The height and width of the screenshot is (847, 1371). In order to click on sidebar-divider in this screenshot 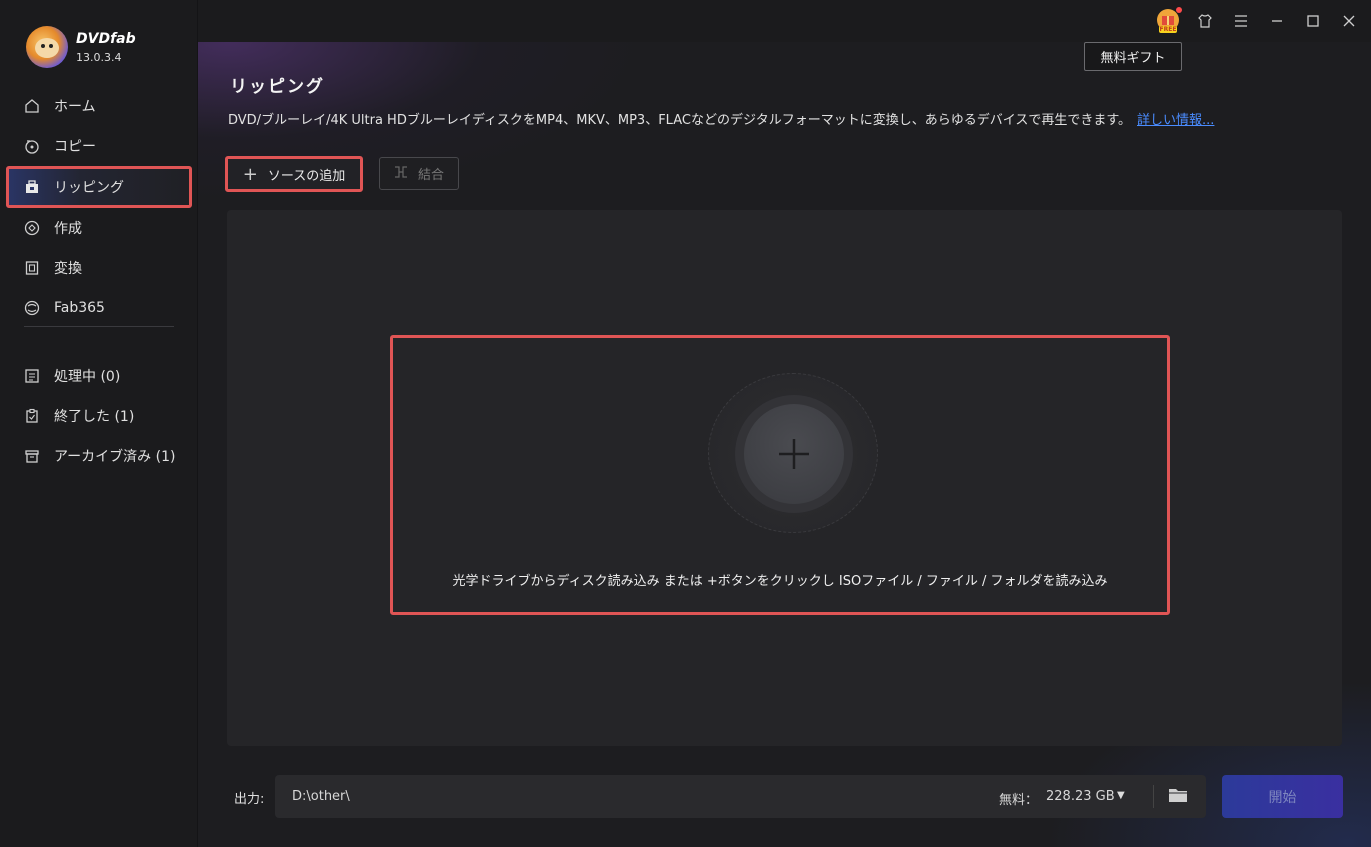, I will do `click(99, 326)`.